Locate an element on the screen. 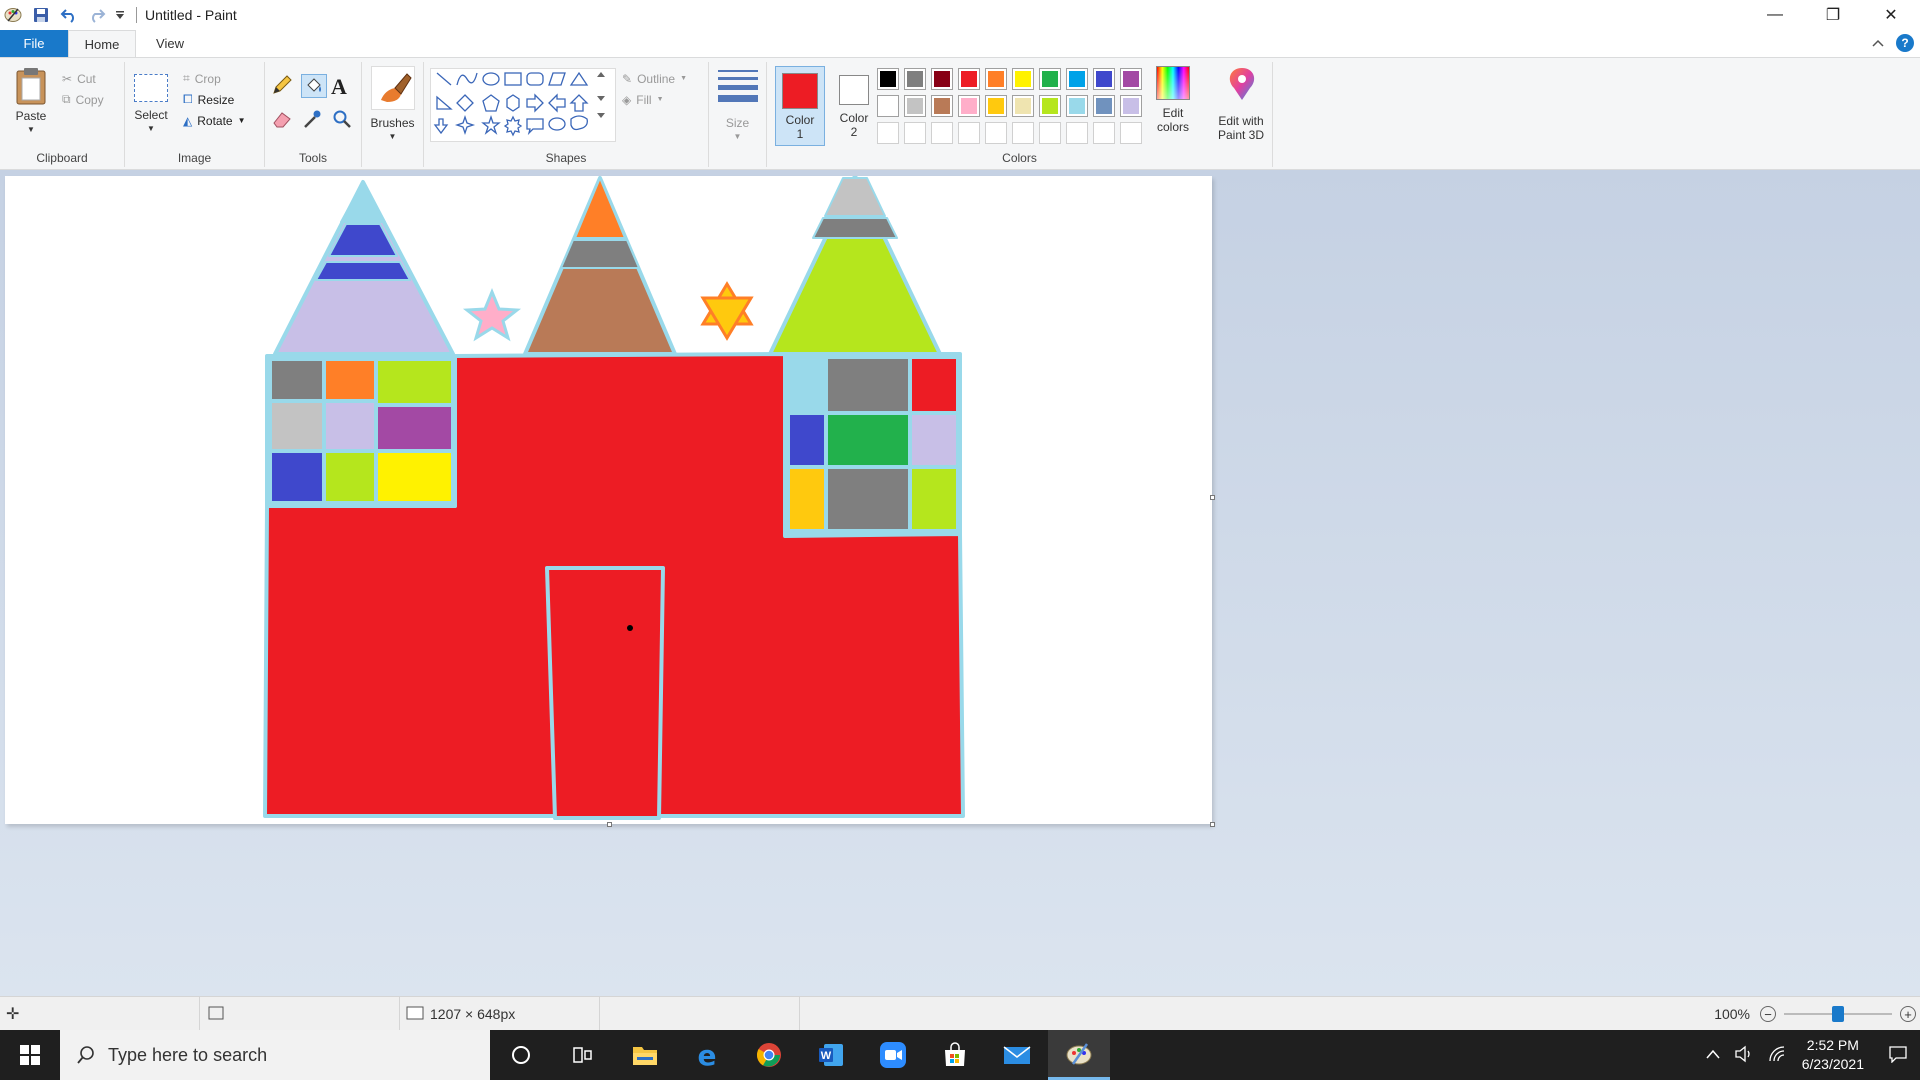  microsoft-store-icon is located at coordinates (955, 1055).